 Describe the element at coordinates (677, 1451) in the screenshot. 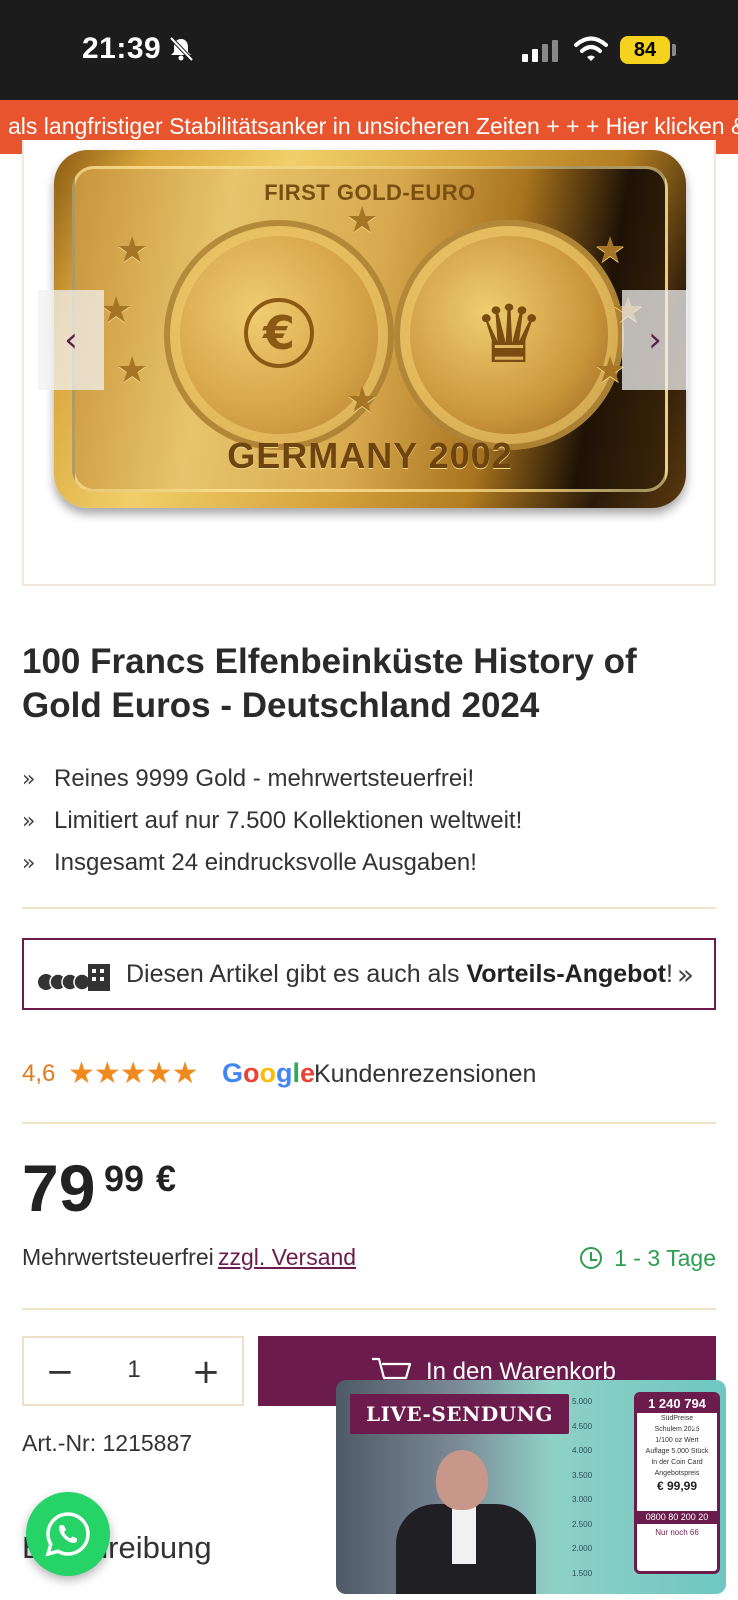

I see `live-card-line: Auflage 5.000 Stück` at that location.